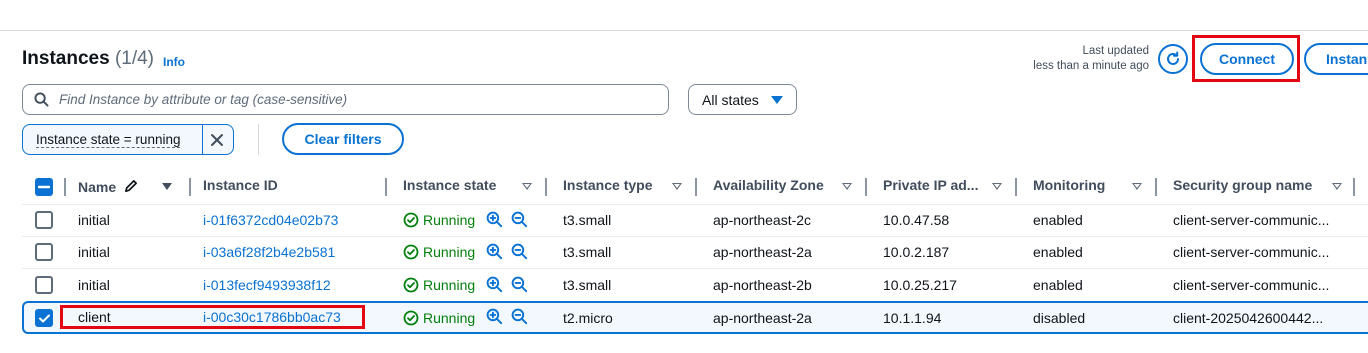 The width and height of the screenshot is (1368, 353). What do you see at coordinates (730, 99) in the screenshot?
I see `state-select-value: All states` at bounding box center [730, 99].